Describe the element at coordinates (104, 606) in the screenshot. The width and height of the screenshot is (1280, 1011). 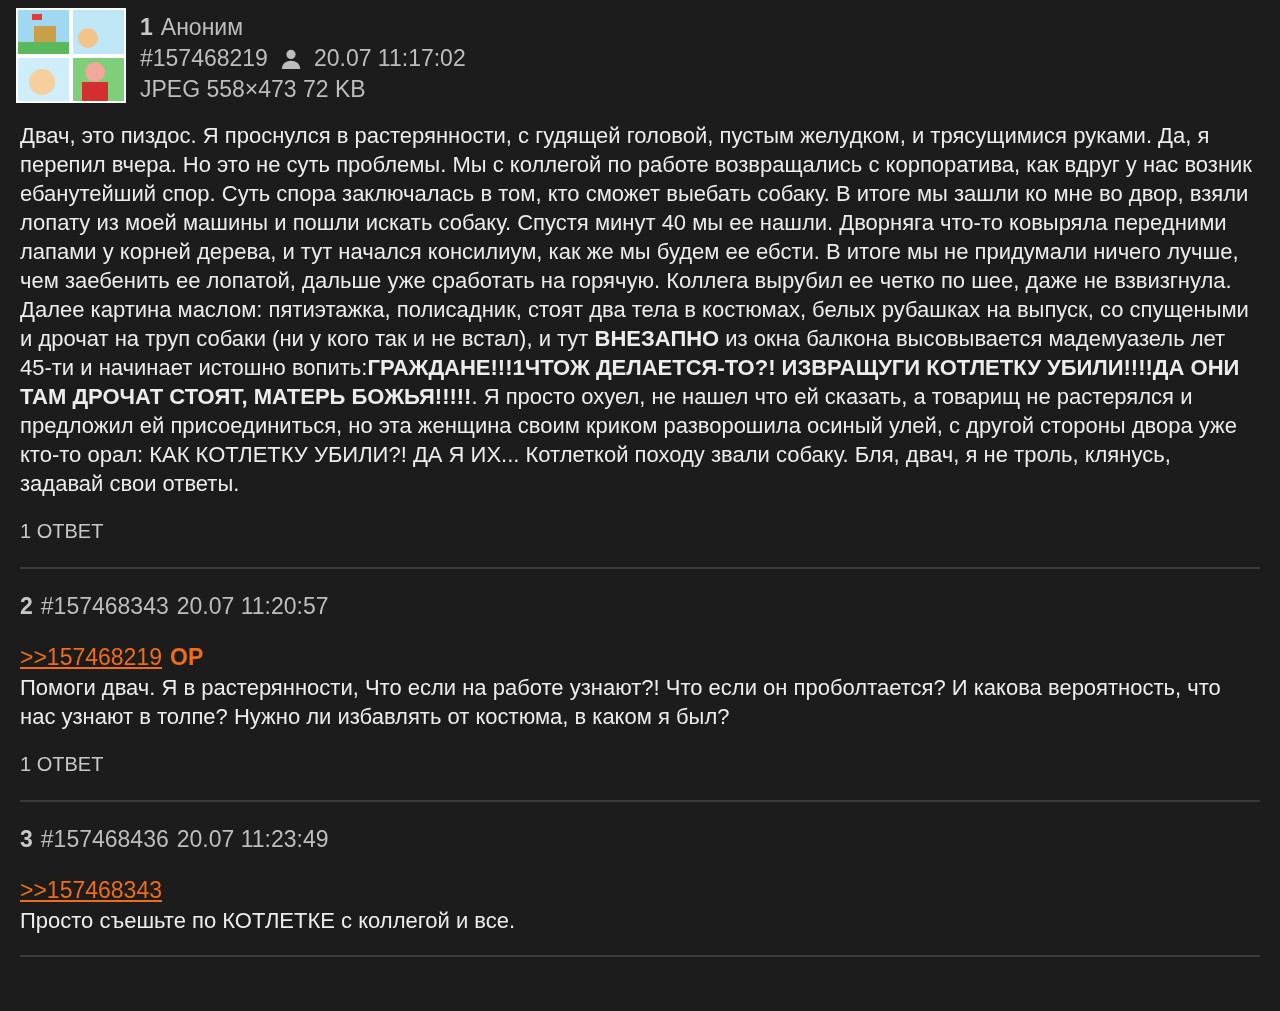
I see `post-id: #157468343` at that location.